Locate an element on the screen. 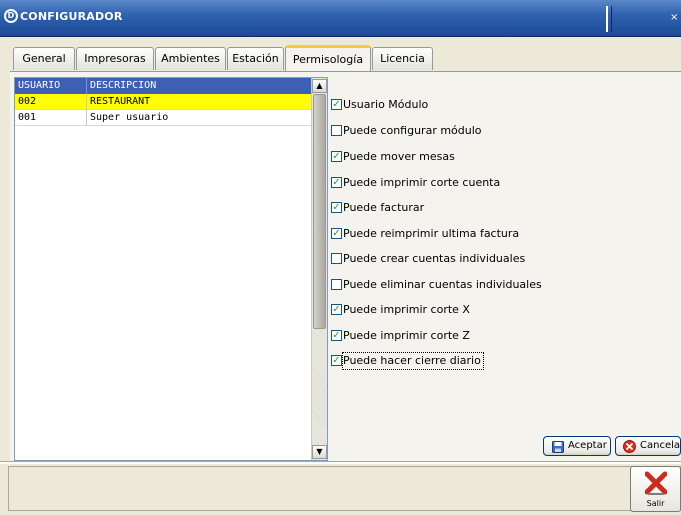 The height and width of the screenshot is (515, 681). scroll-thumb is located at coordinates (319, 211).